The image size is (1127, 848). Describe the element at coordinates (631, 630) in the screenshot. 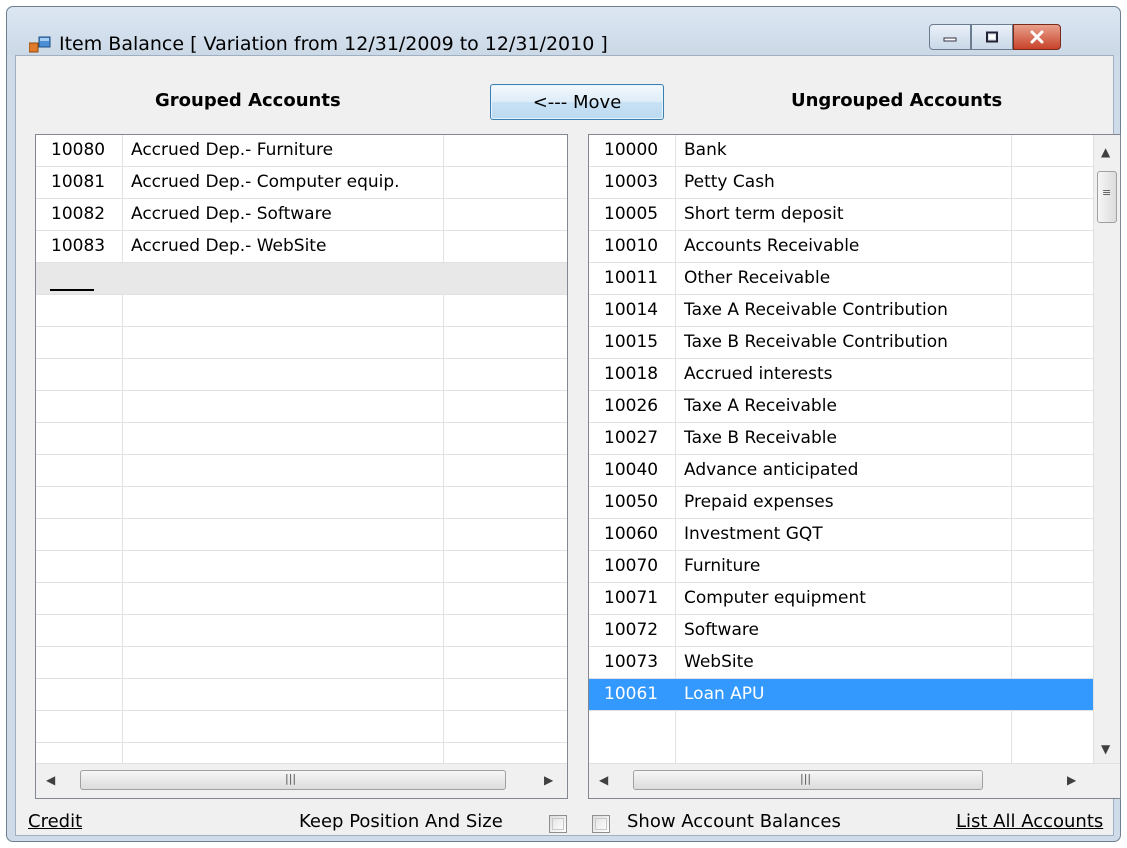

I see `account-code-cell: 10072` at that location.